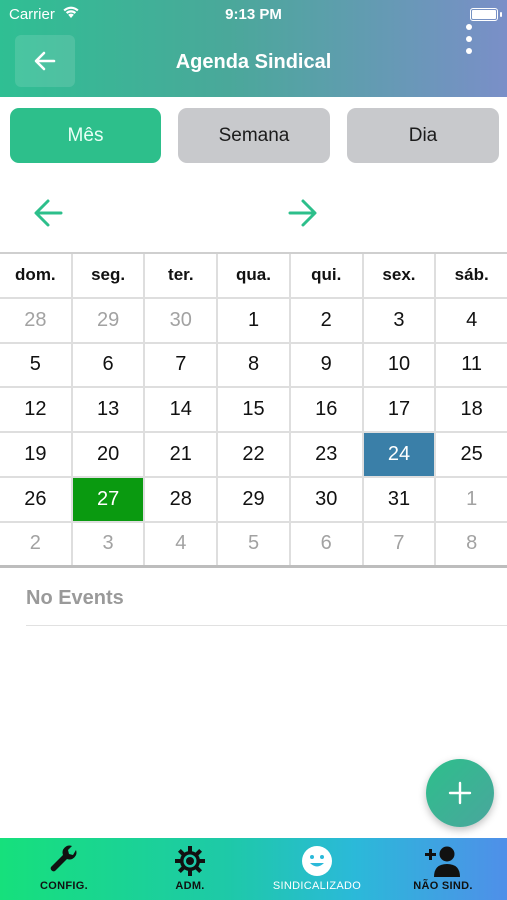  I want to click on tab-config: CONFIG., so click(64, 869).